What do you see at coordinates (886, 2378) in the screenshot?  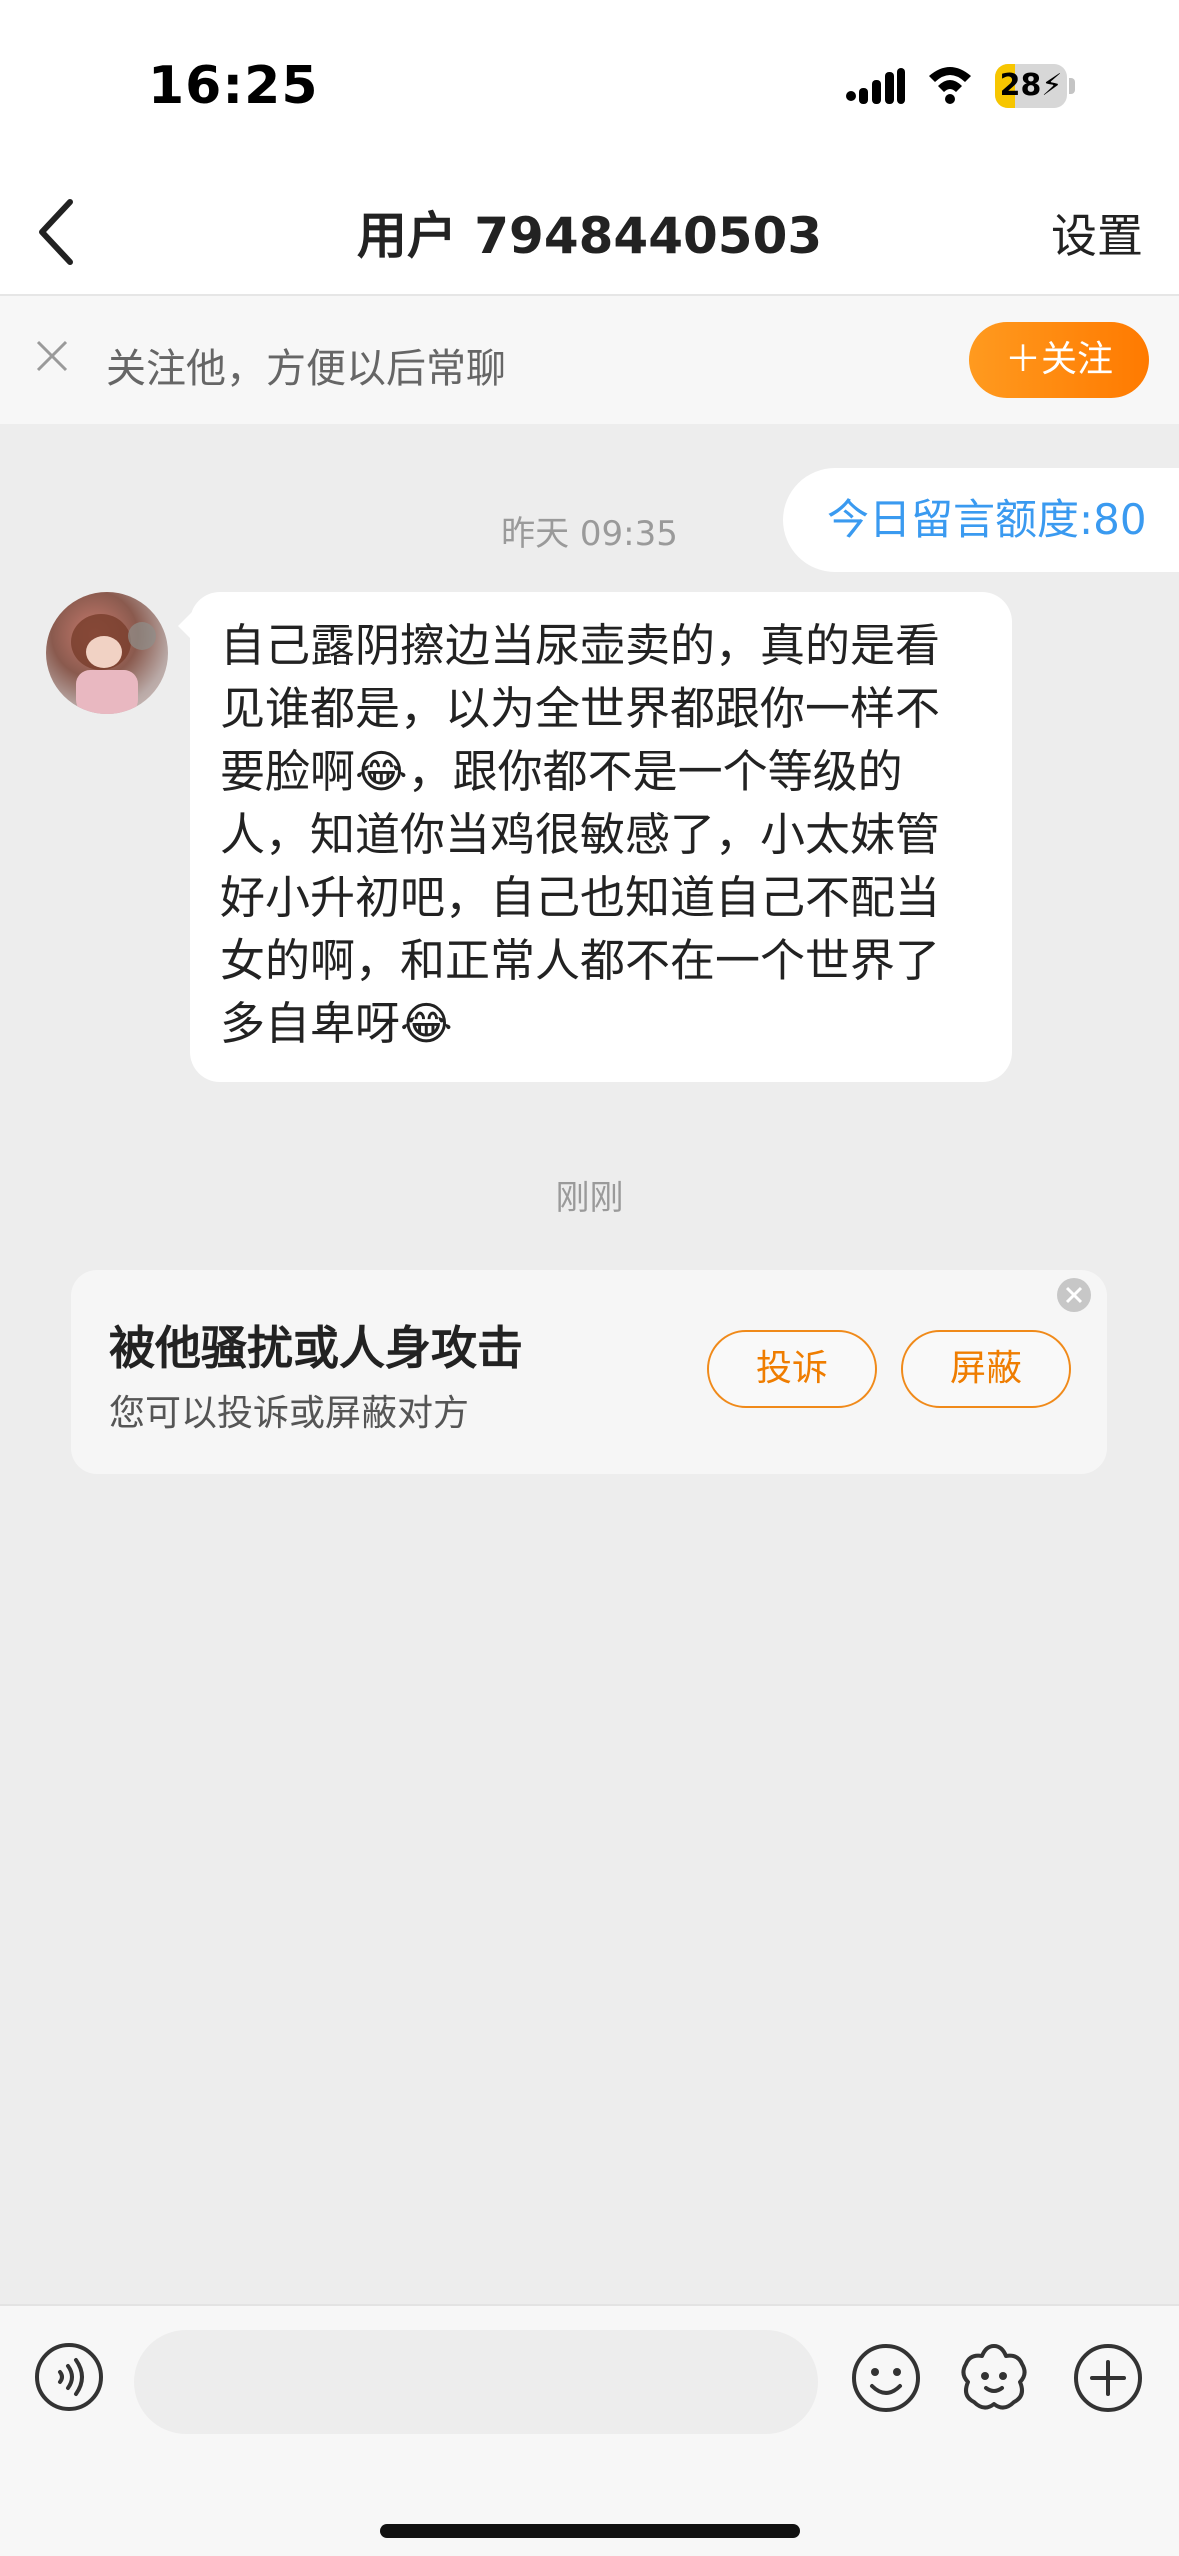 I see `emoji-icon` at bounding box center [886, 2378].